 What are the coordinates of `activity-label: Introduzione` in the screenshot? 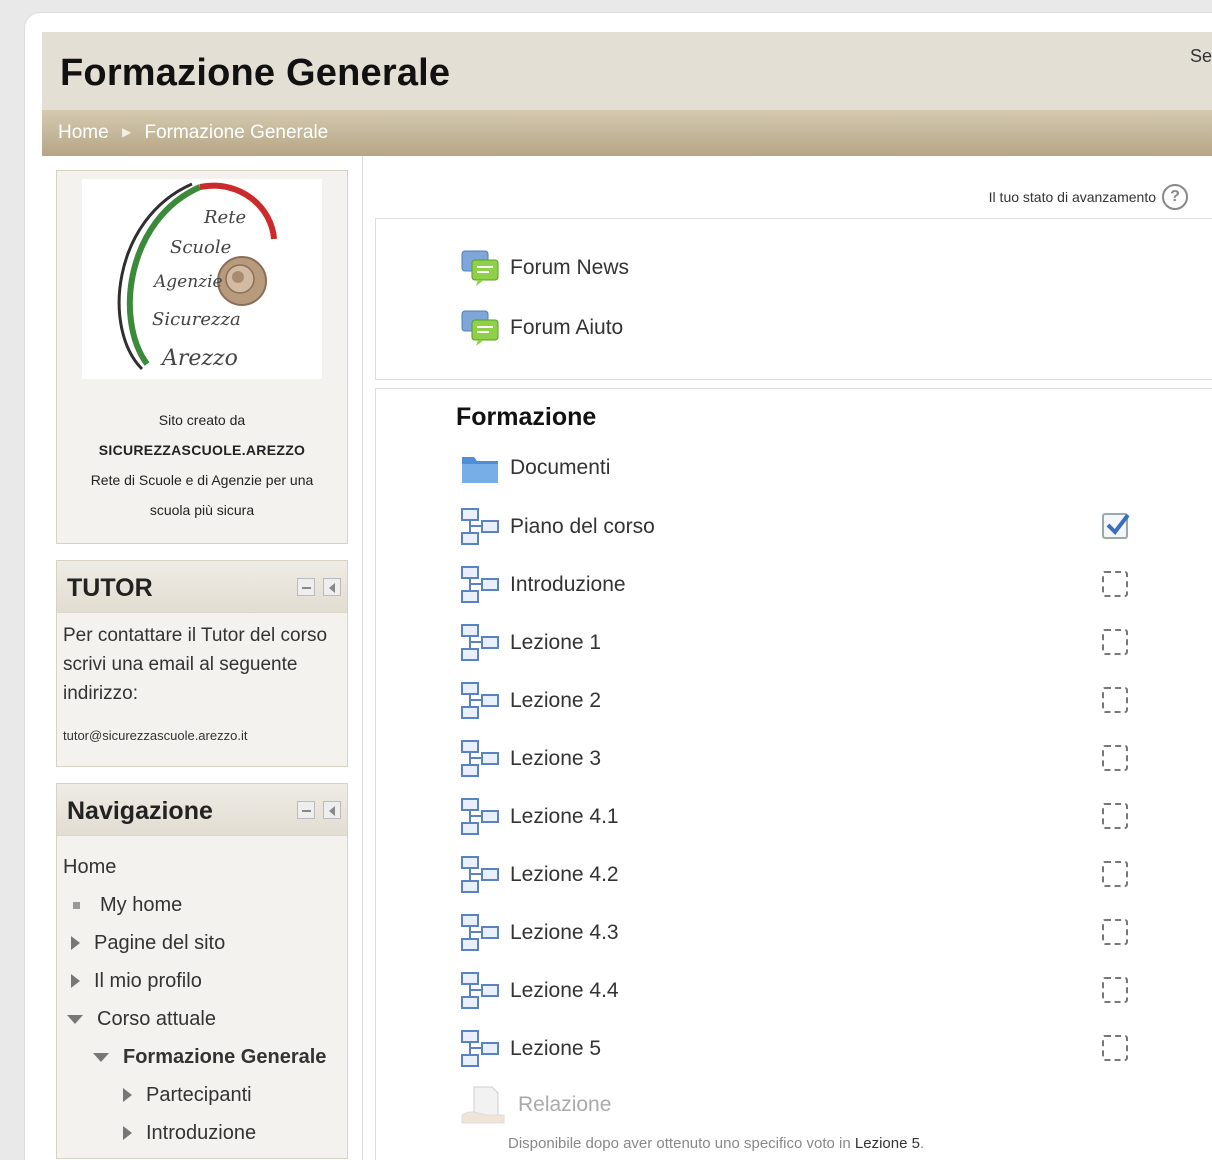 It's located at (568, 585).